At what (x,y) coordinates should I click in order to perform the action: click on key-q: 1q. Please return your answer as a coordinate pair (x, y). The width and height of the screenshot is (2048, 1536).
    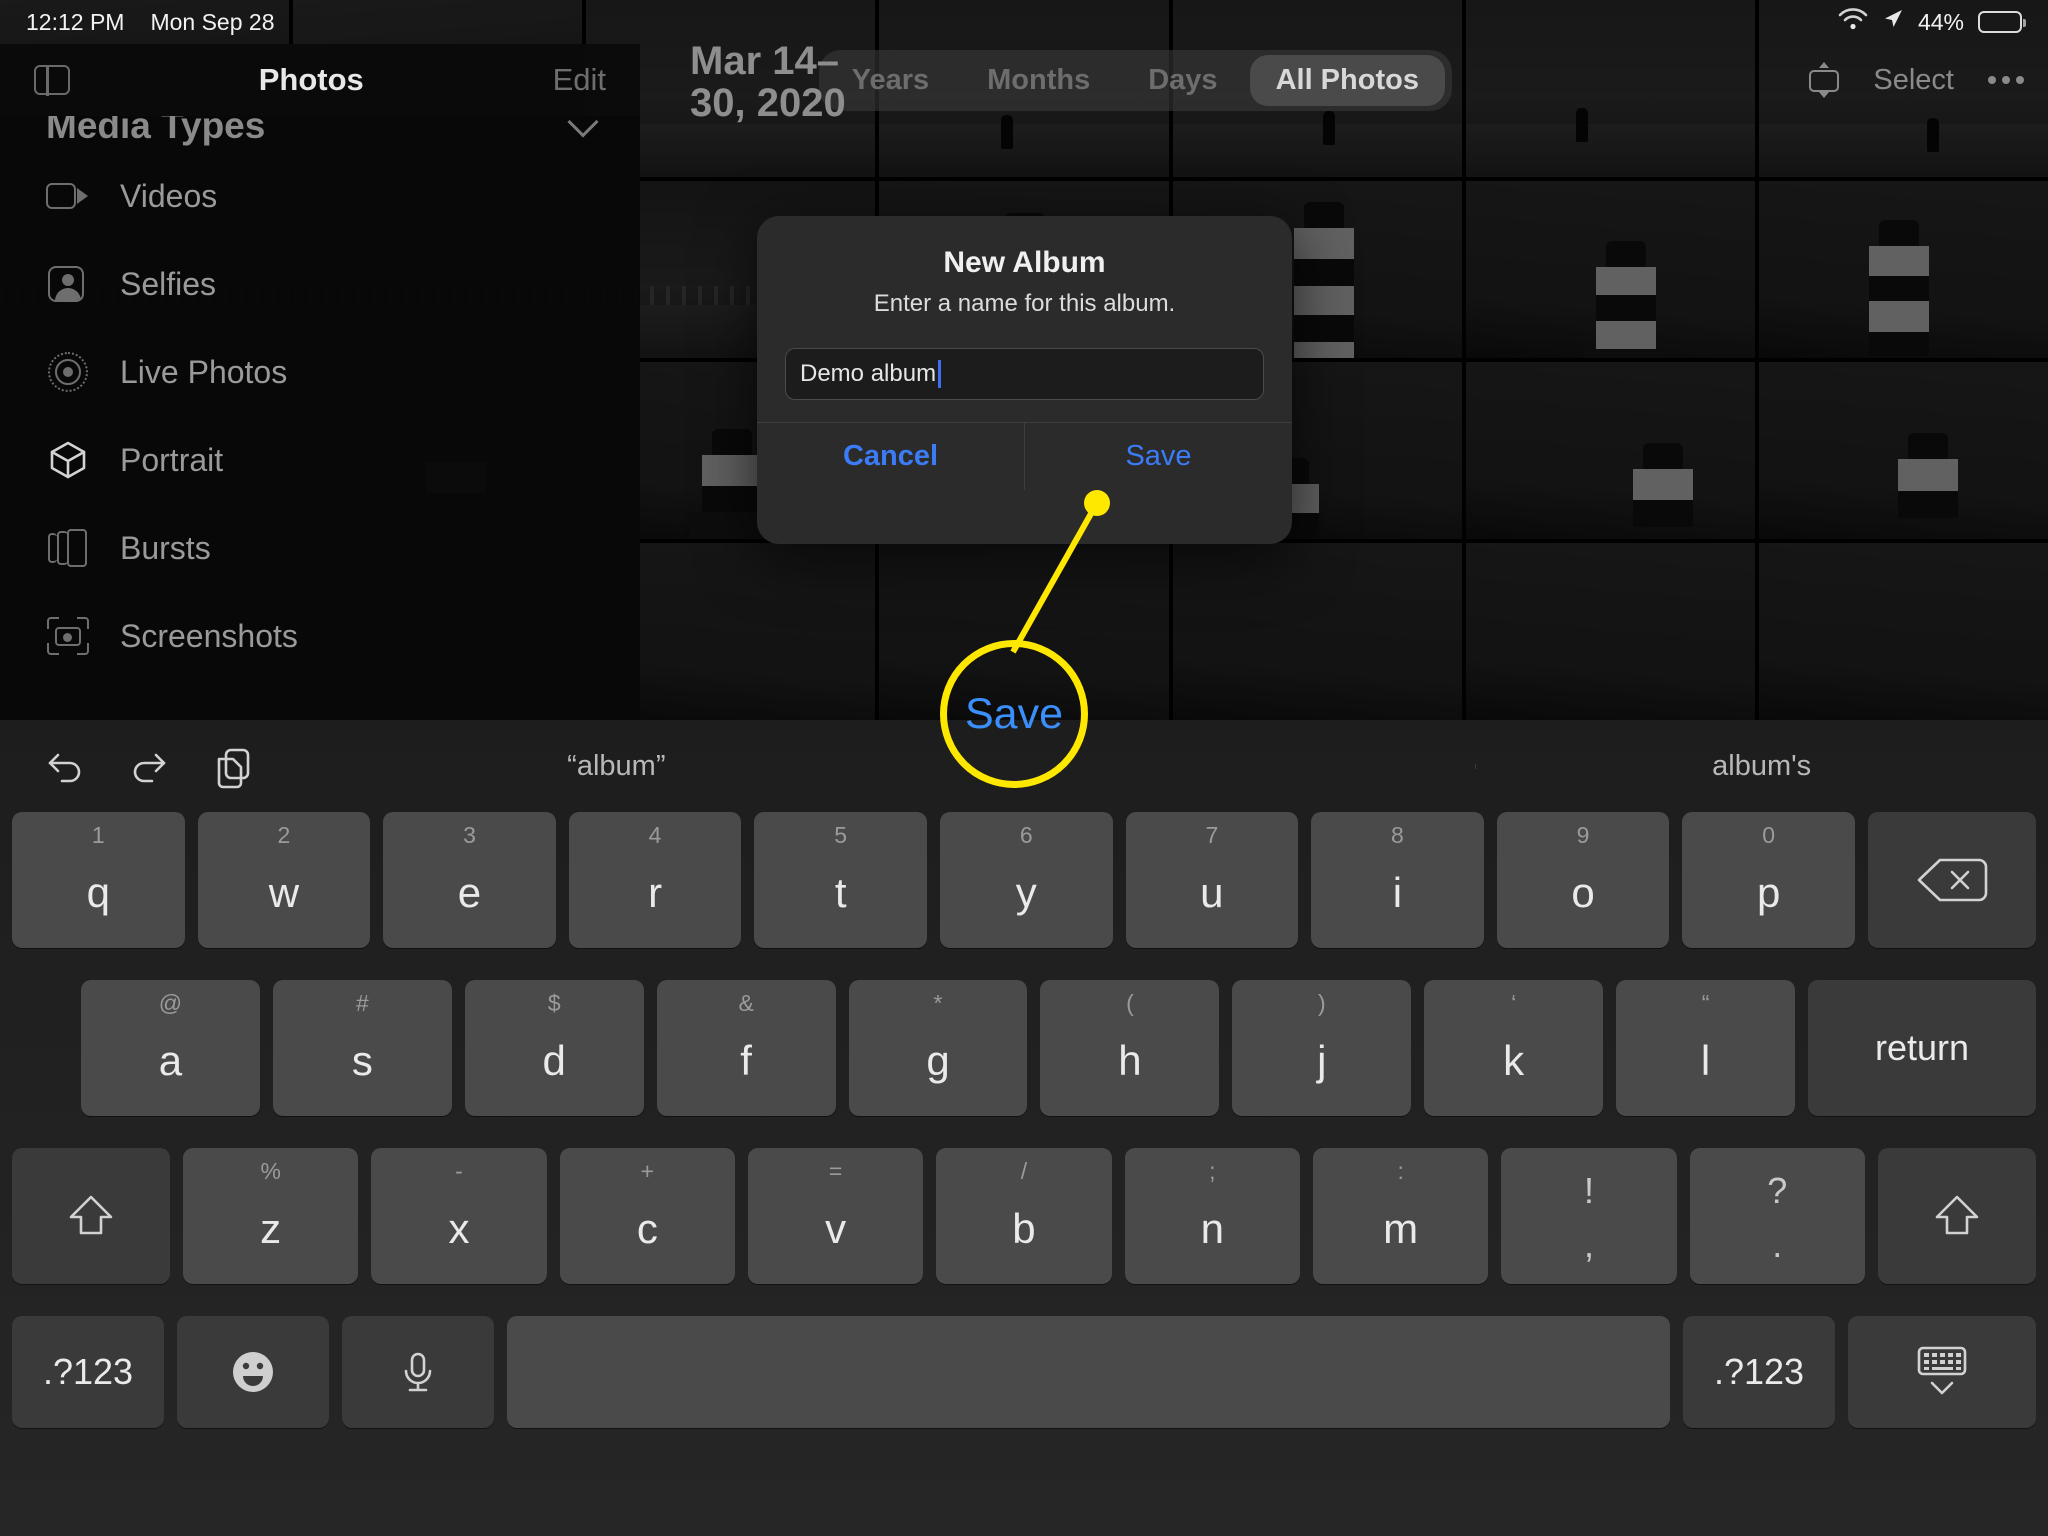
    Looking at the image, I should click on (98, 880).